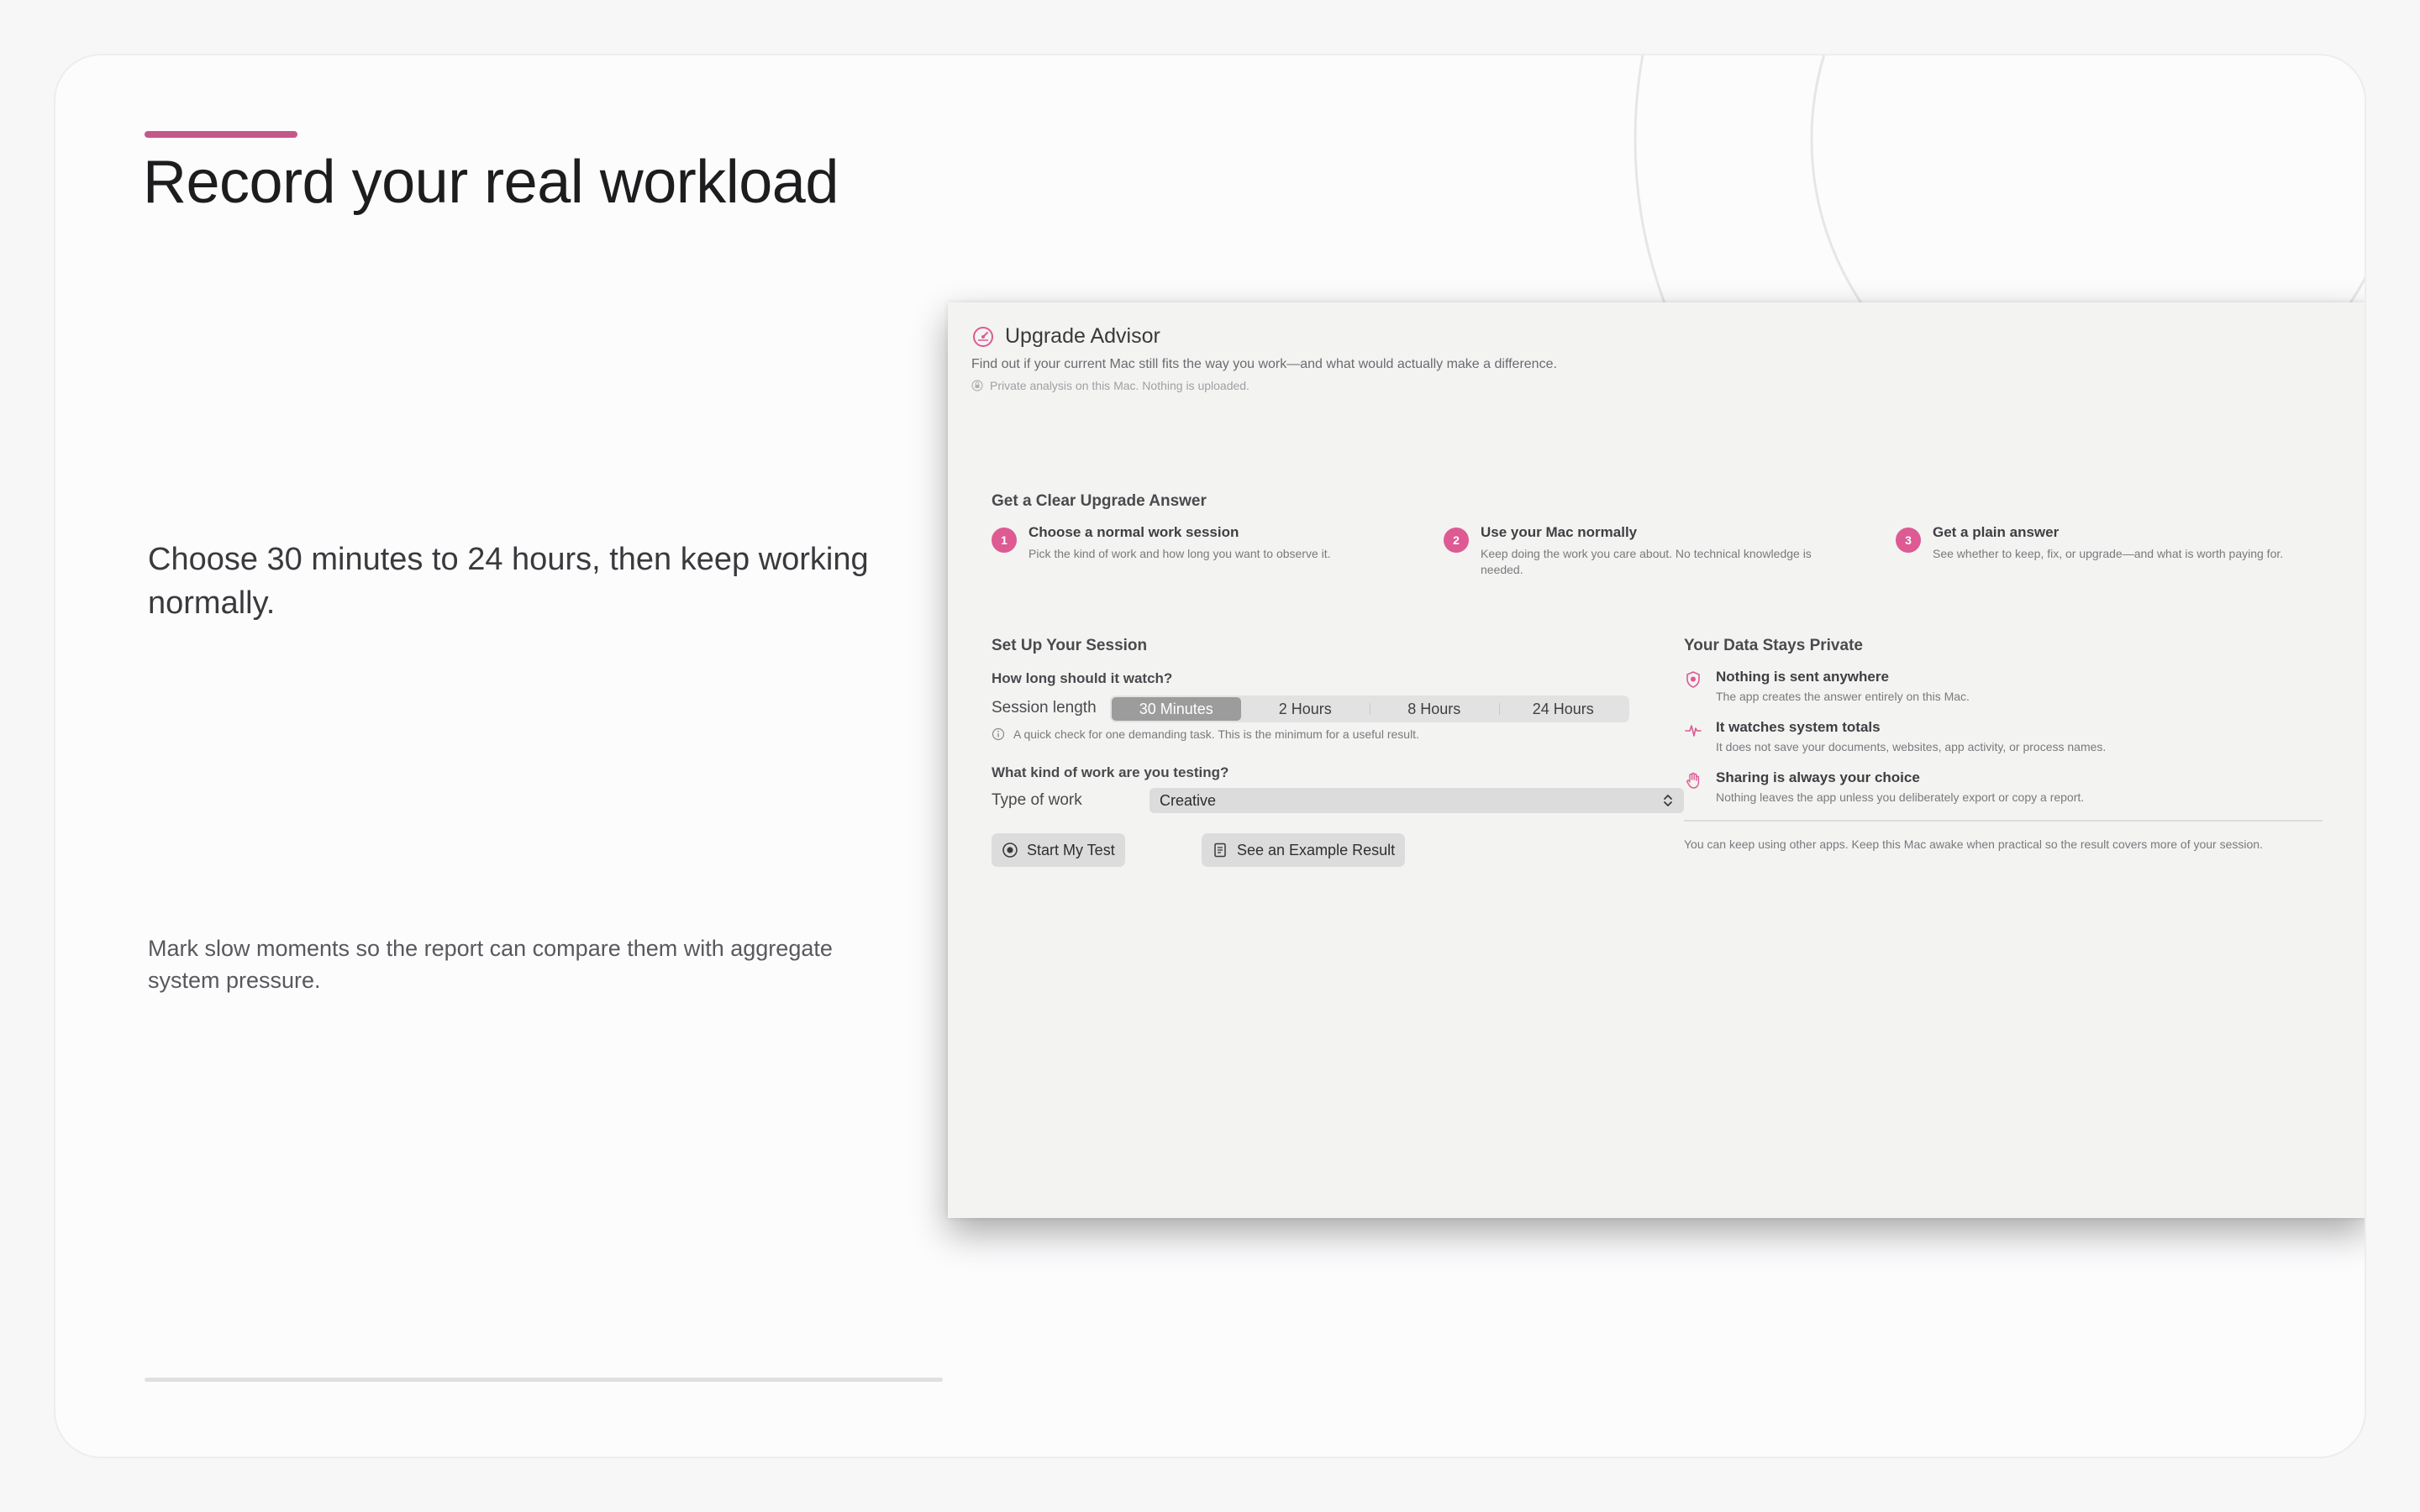 The width and height of the screenshot is (2420, 1512). What do you see at coordinates (1417, 800) in the screenshot?
I see `work-type-select: Creative` at bounding box center [1417, 800].